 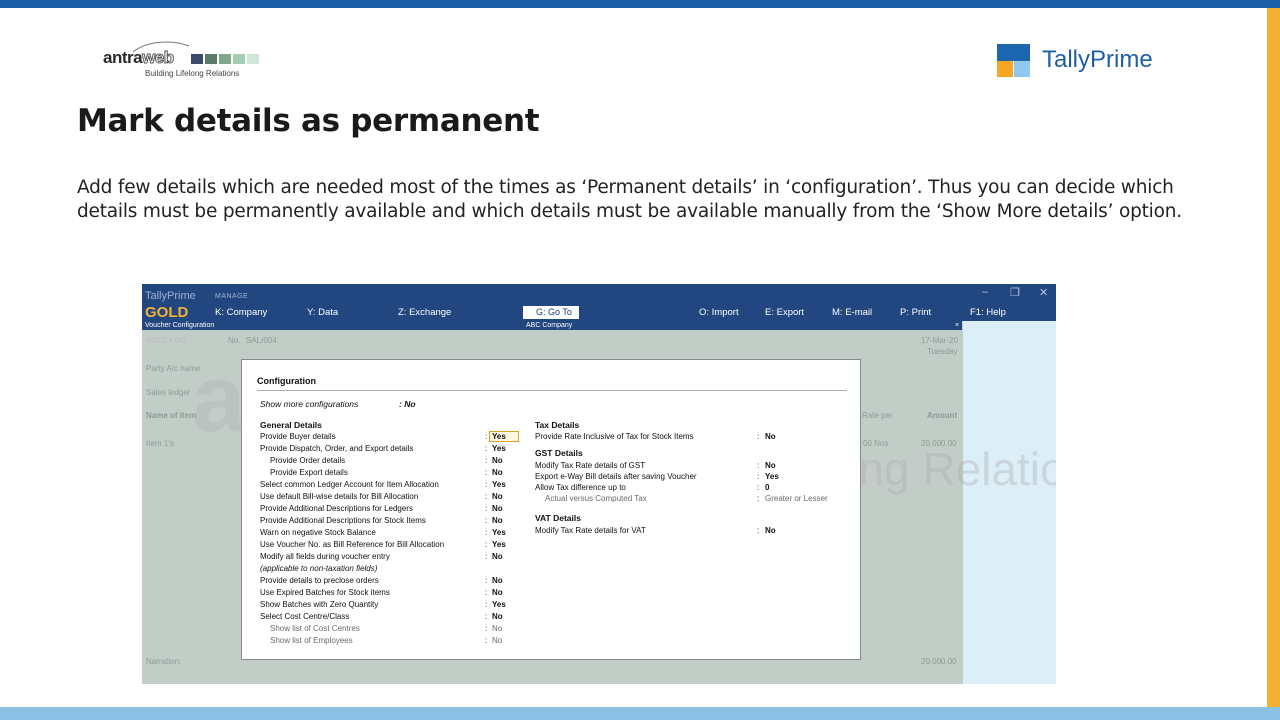 What do you see at coordinates (852, 312) in the screenshot?
I see `menu-email: M: E-mail` at bounding box center [852, 312].